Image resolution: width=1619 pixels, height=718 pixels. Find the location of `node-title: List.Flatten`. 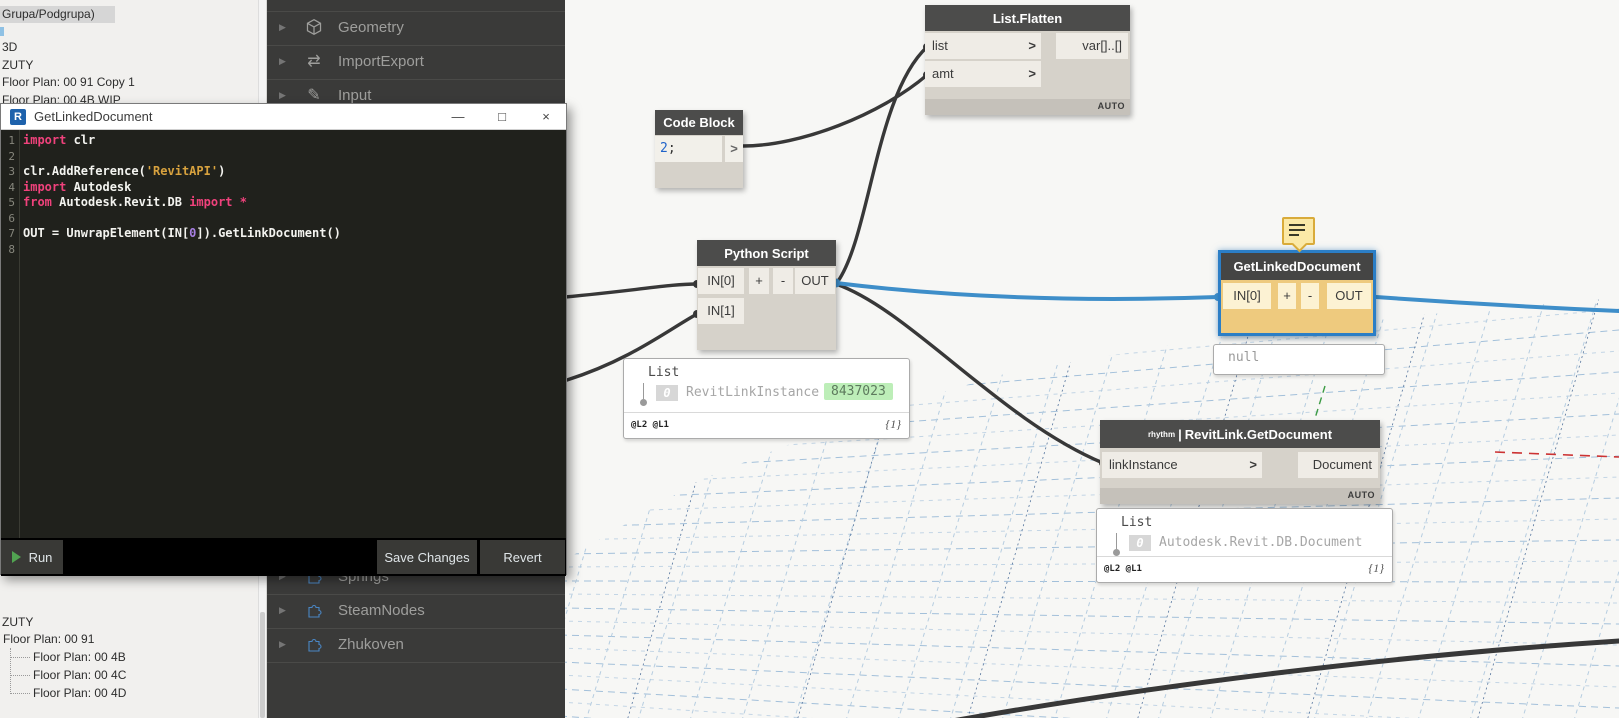

node-title: List.Flatten is located at coordinates (1027, 18).